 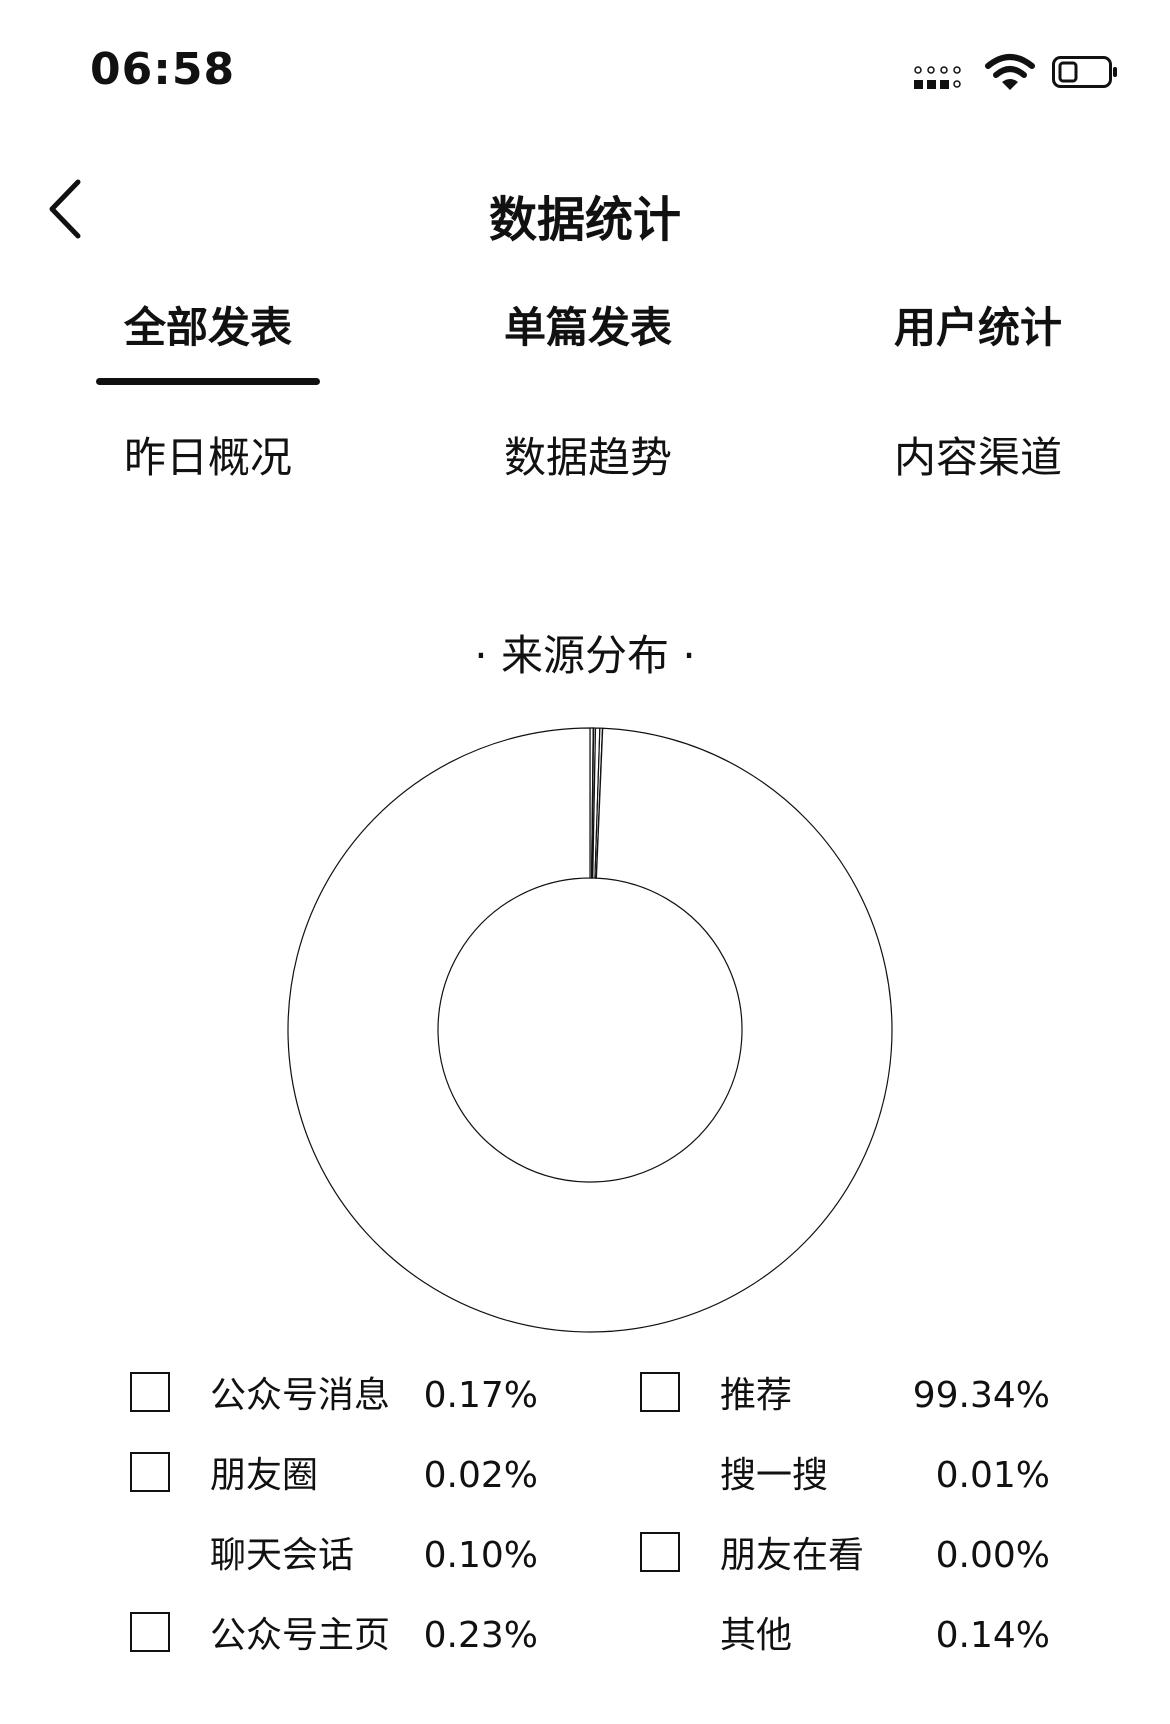 What do you see at coordinates (588, 328) in the screenshot?
I see `tab-single-post: 单篇发表` at bounding box center [588, 328].